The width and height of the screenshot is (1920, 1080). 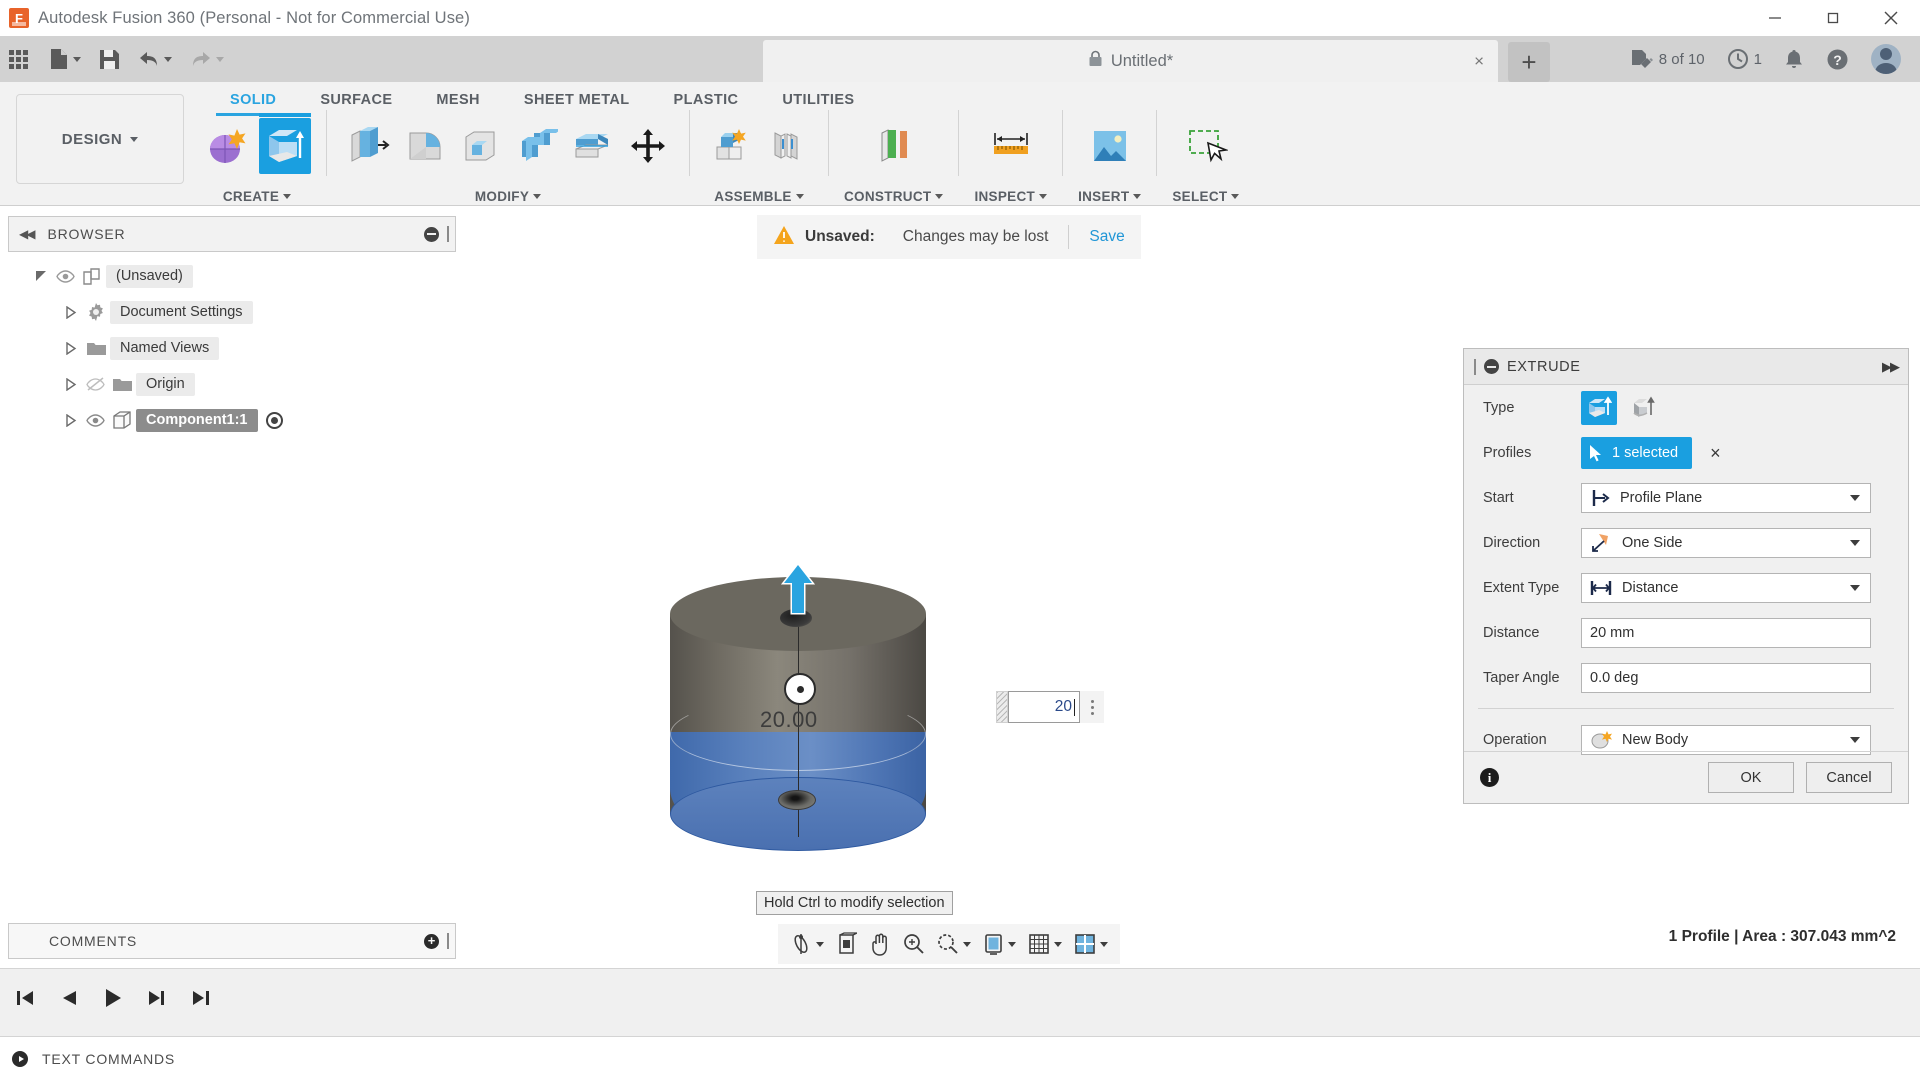 What do you see at coordinates (1475, 366) in the screenshot?
I see `dialog-grip` at bounding box center [1475, 366].